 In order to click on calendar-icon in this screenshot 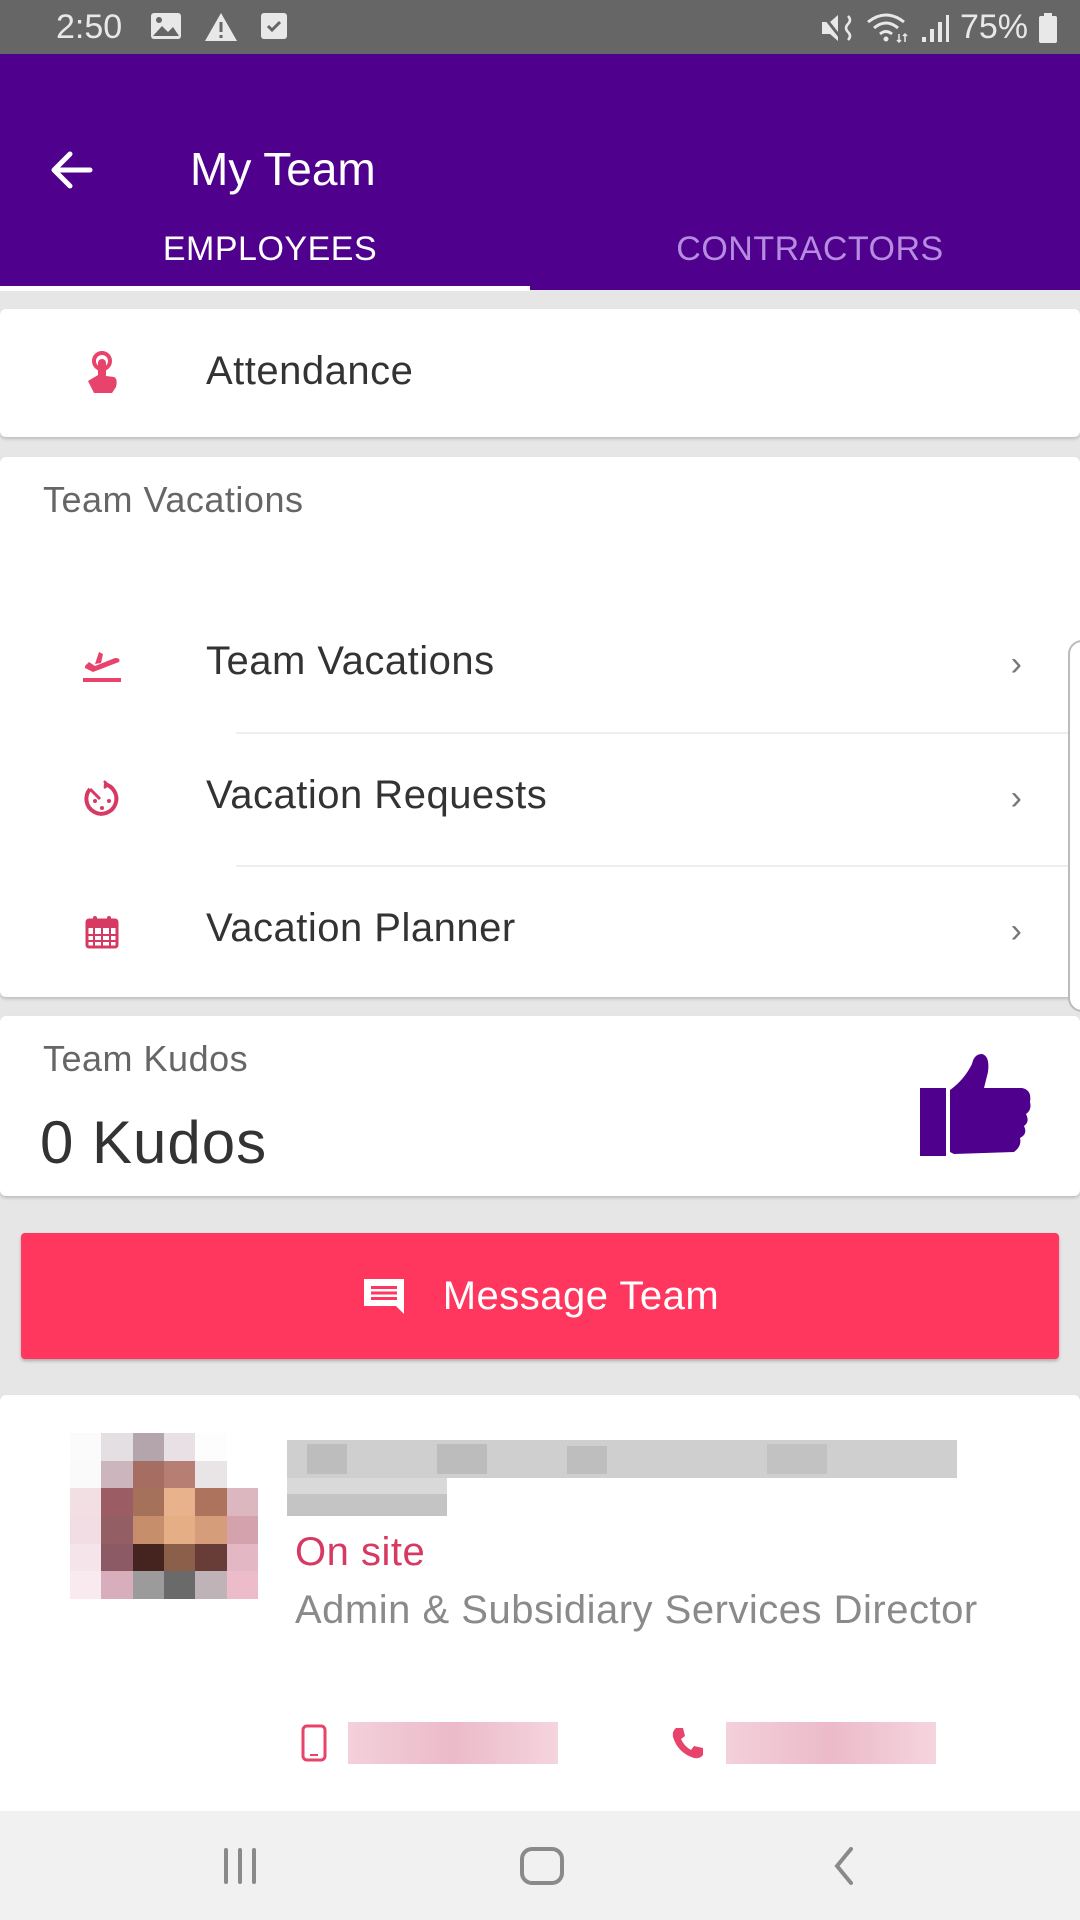, I will do `click(102, 932)`.